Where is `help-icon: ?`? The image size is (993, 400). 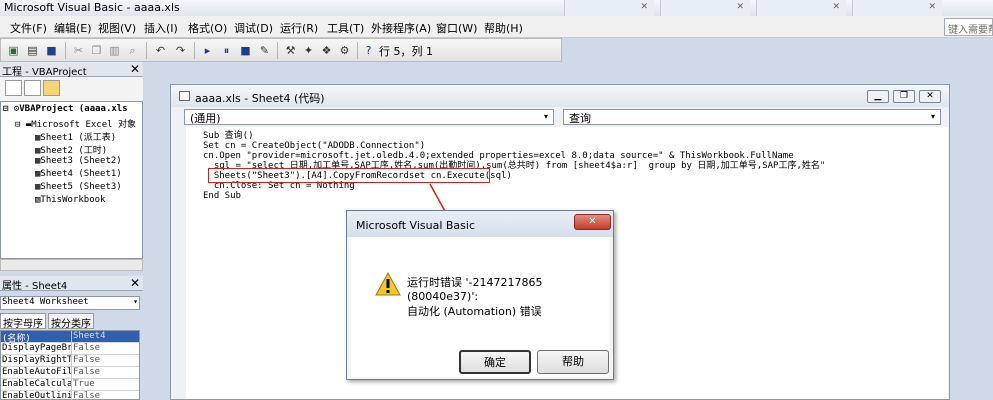
help-icon: ? is located at coordinates (368, 50).